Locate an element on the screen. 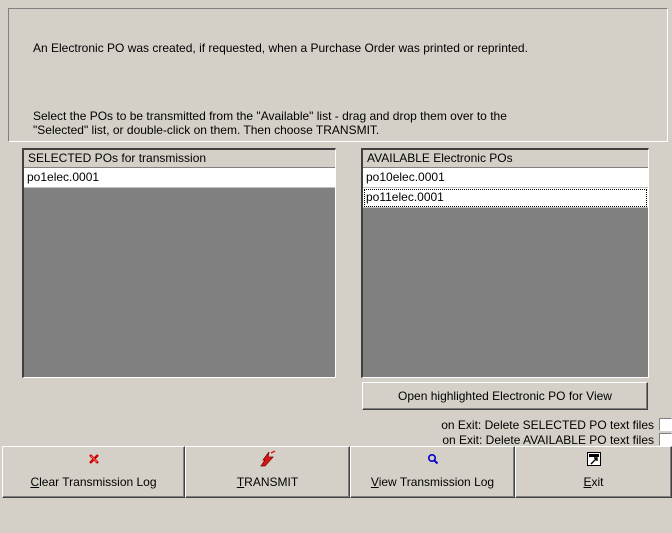 This screenshot has height=533, width=672. clear-log-icon is located at coordinates (93, 460).